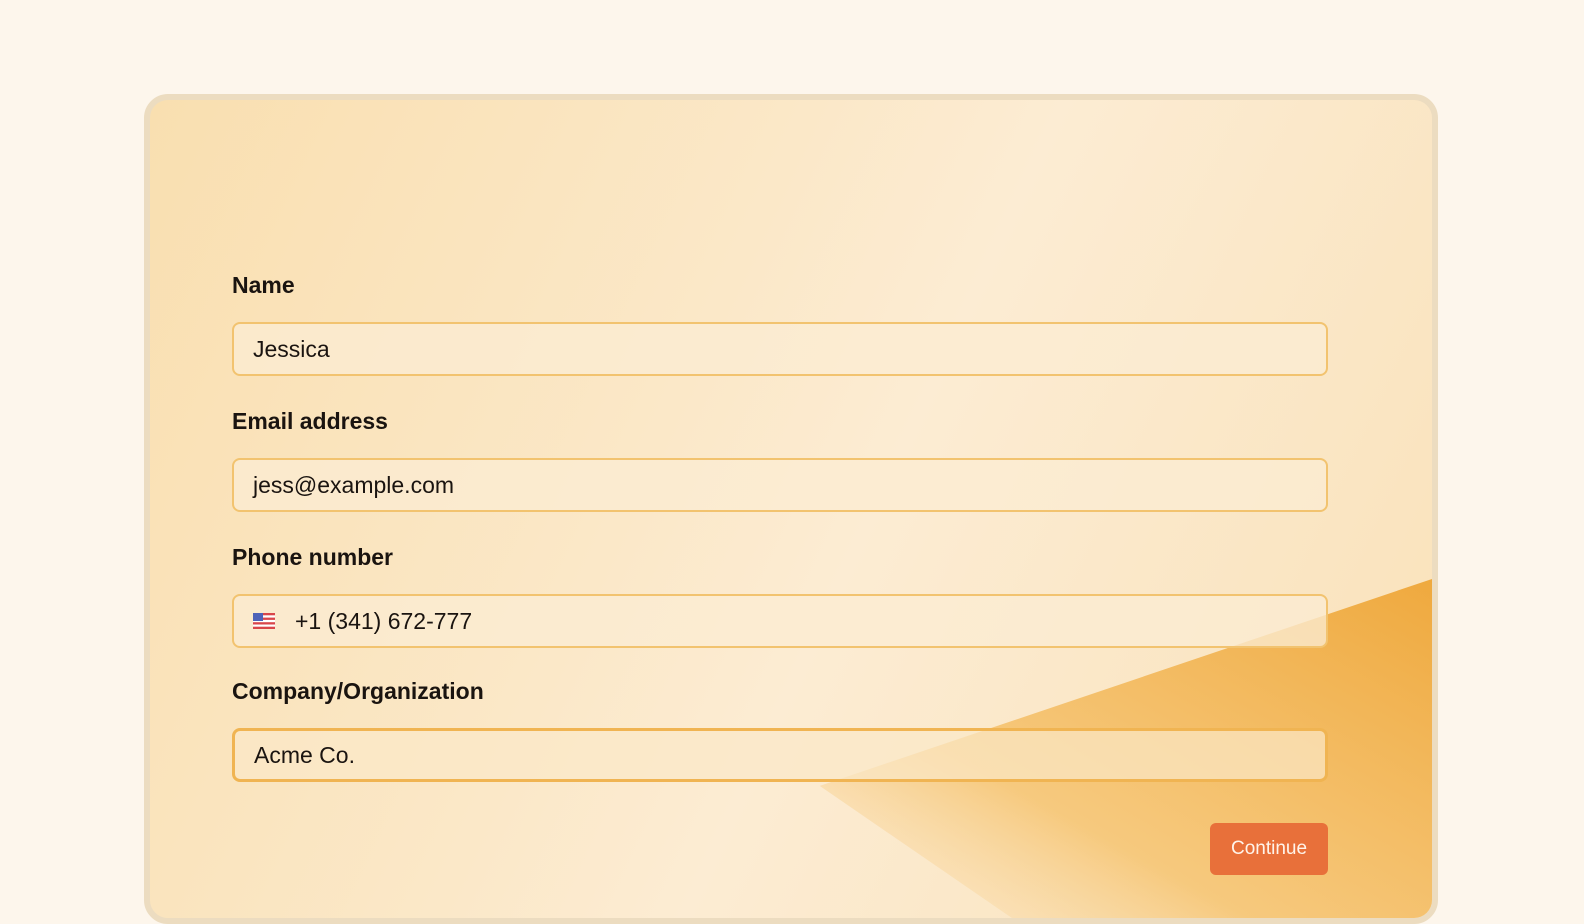 The height and width of the screenshot is (924, 1584). Describe the element at coordinates (780, 621) in the screenshot. I see `phone-input: +1 (341) 672-777` at that location.